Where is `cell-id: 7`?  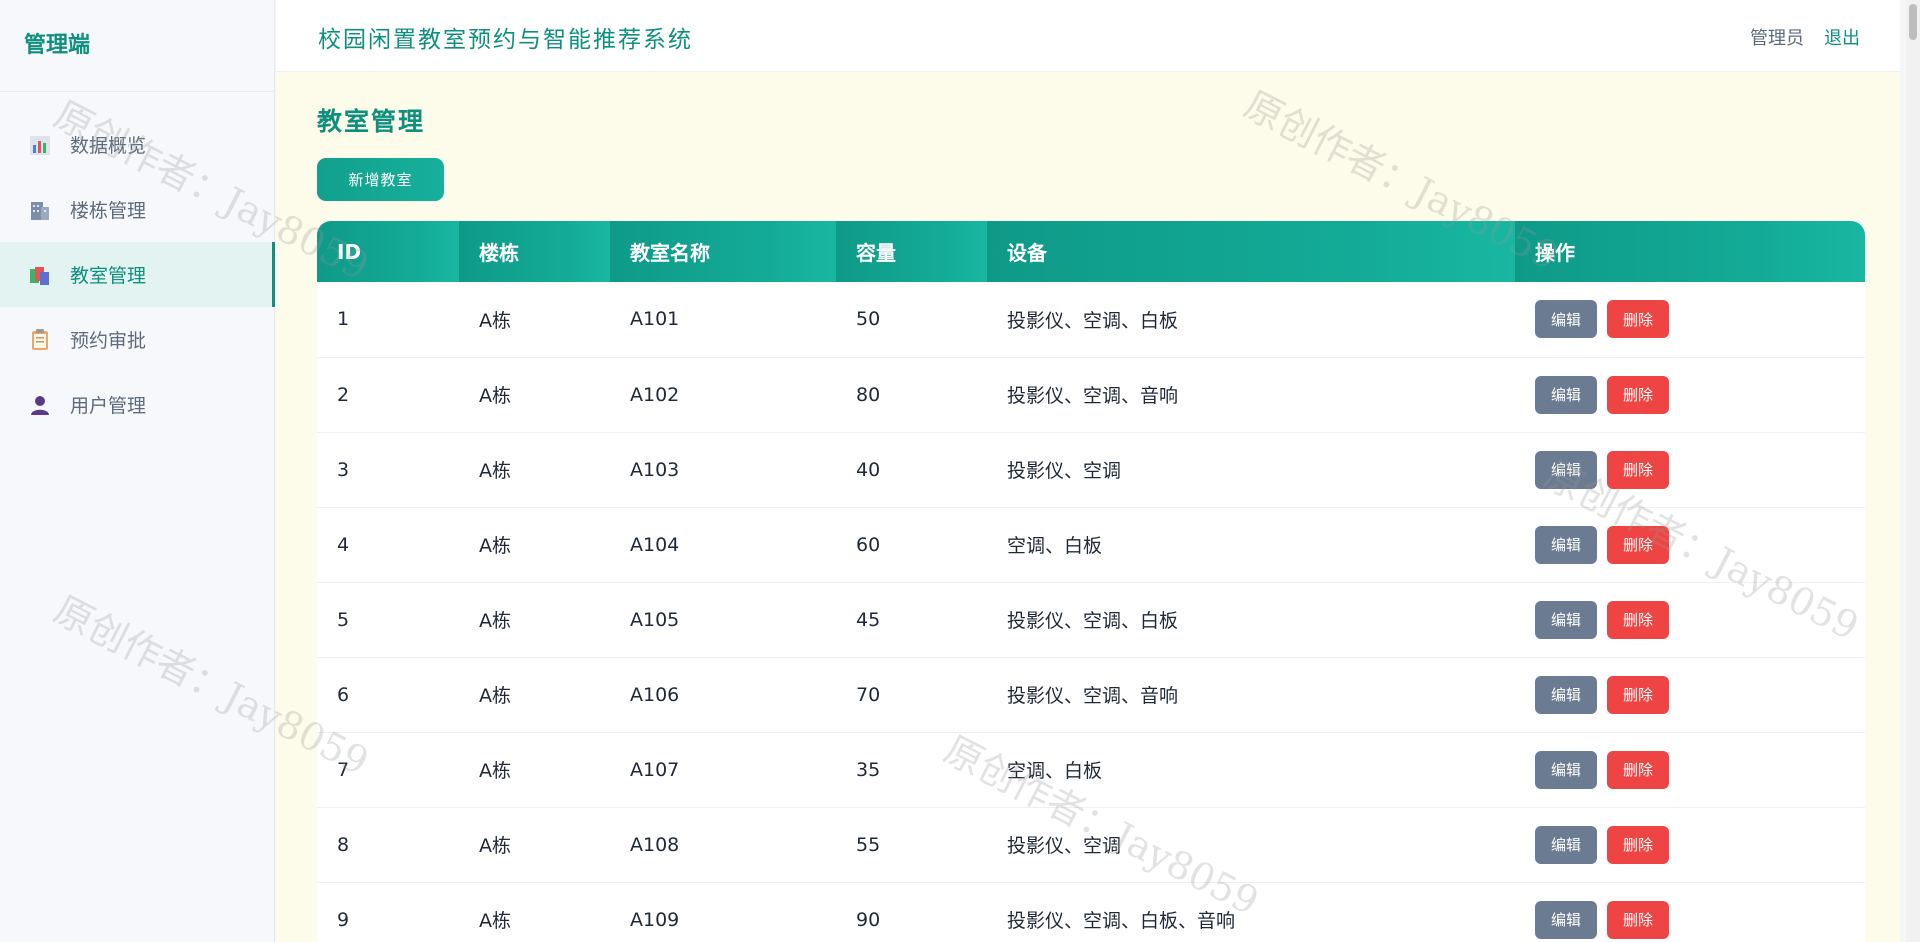
cell-id: 7 is located at coordinates (388, 770).